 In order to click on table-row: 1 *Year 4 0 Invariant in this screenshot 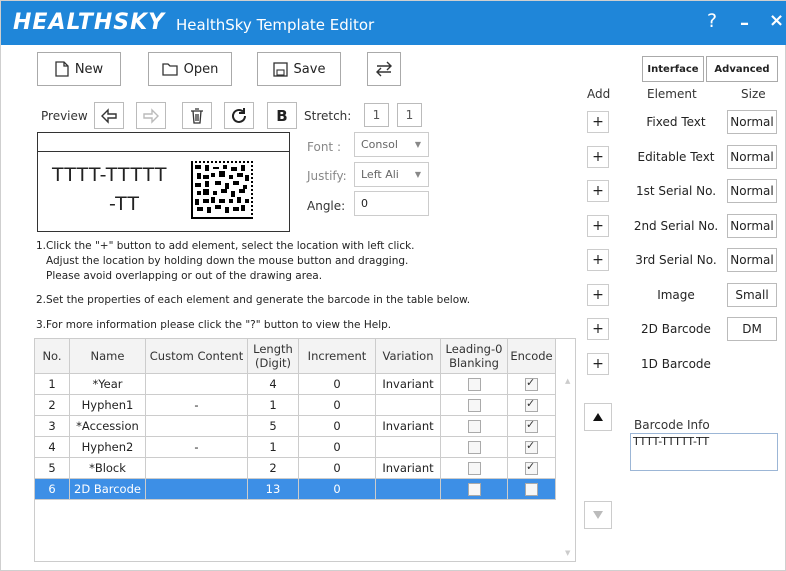, I will do `click(295, 384)`.